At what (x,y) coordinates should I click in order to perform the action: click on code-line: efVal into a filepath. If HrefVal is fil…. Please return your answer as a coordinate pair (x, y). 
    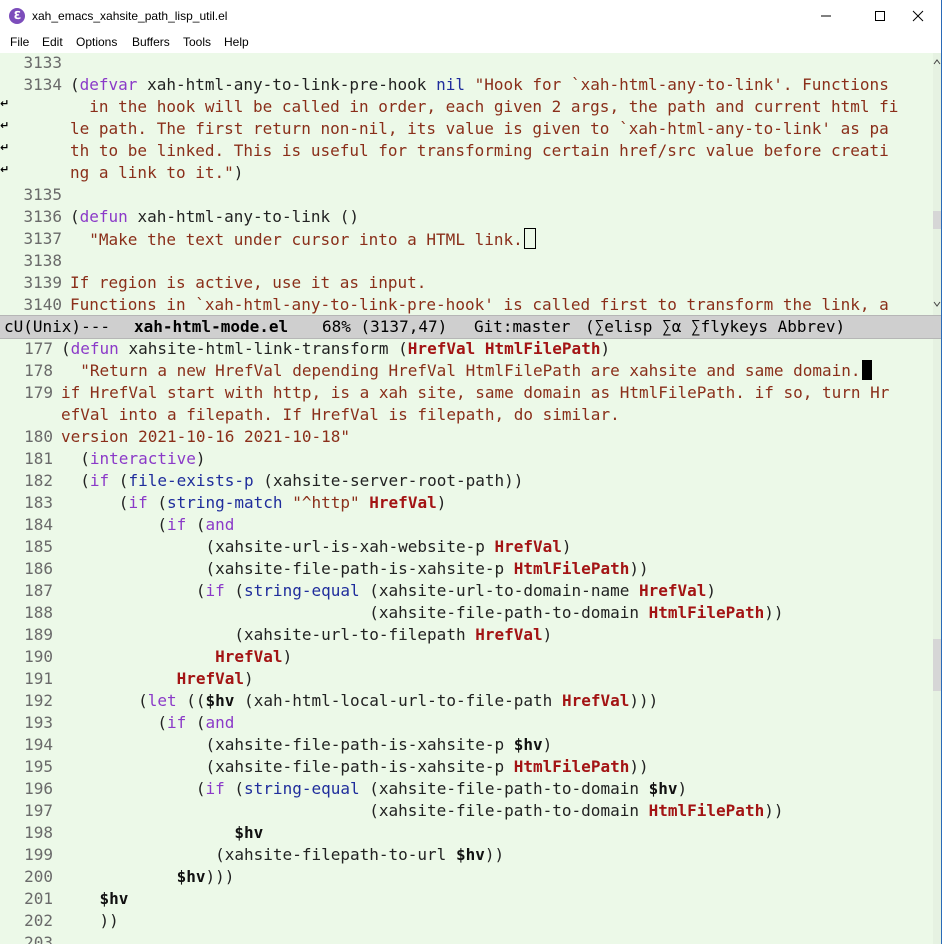
    Looking at the image, I should click on (465, 415).